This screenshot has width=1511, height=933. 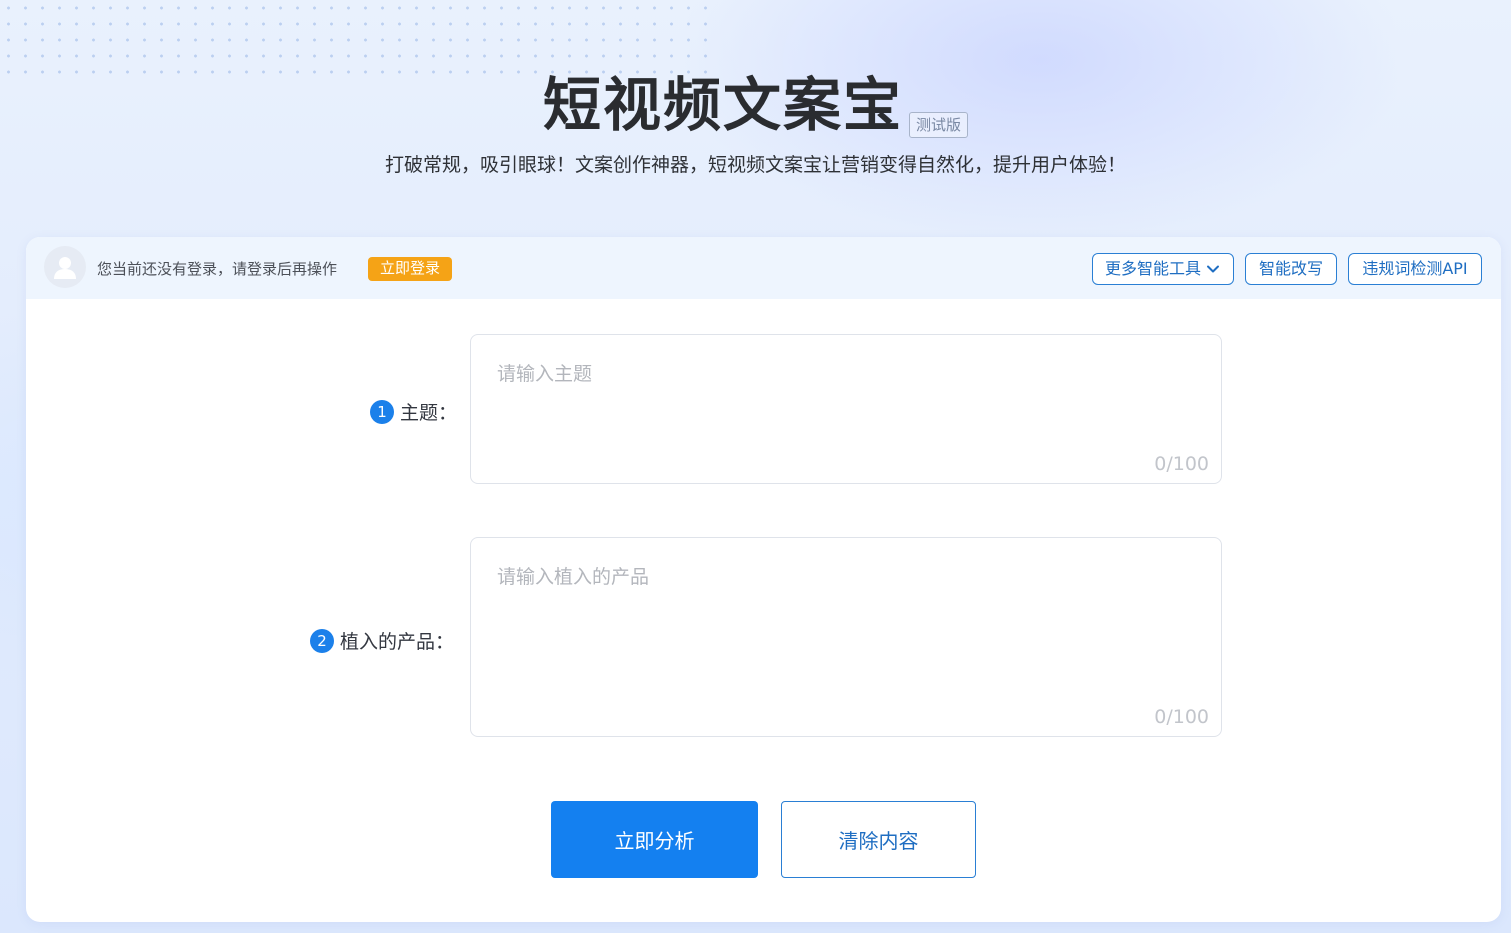 What do you see at coordinates (322, 640) in the screenshot?
I see `step-number-badge: 2` at bounding box center [322, 640].